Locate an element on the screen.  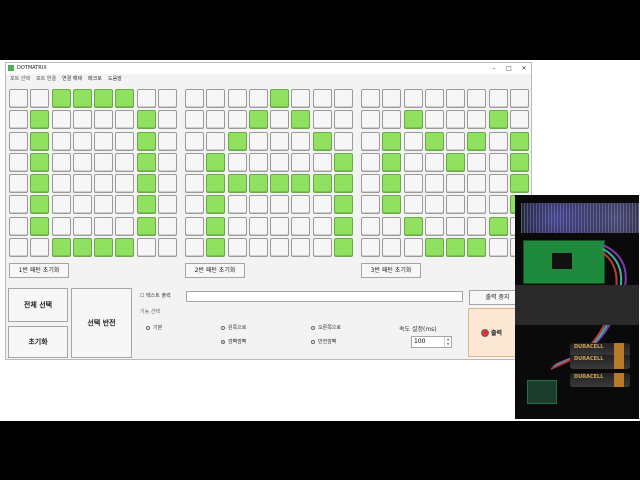
text-output-input is located at coordinates (324, 296).